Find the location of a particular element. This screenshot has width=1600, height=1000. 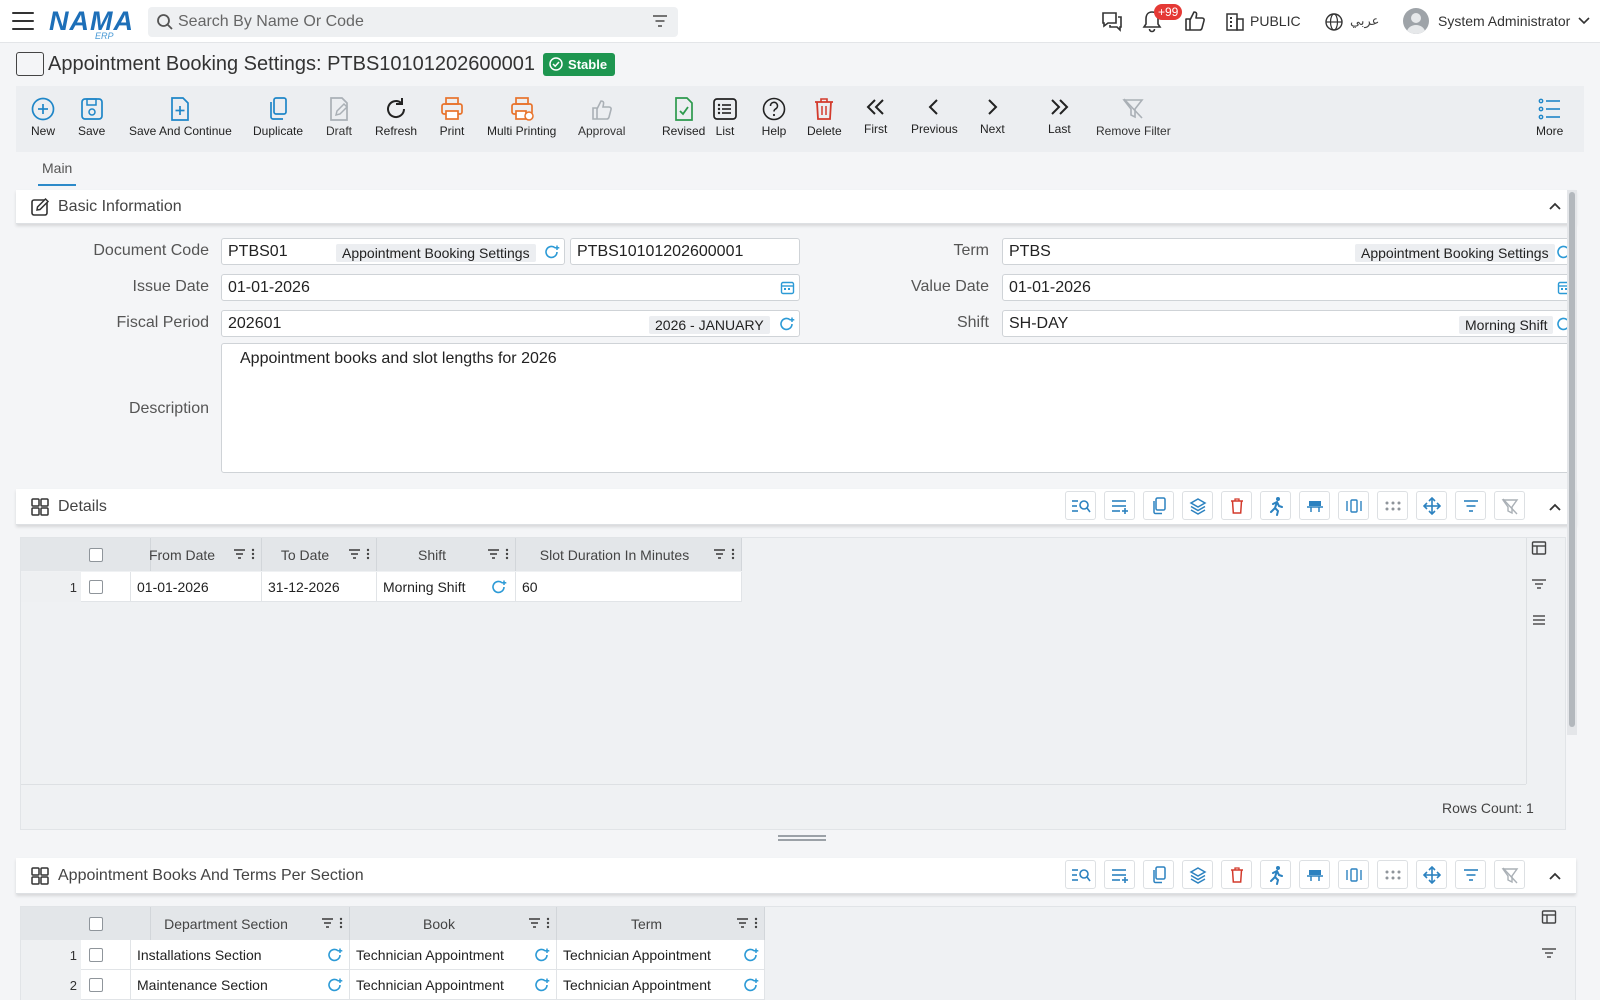

scrollbar-thumb is located at coordinates (1572, 459).